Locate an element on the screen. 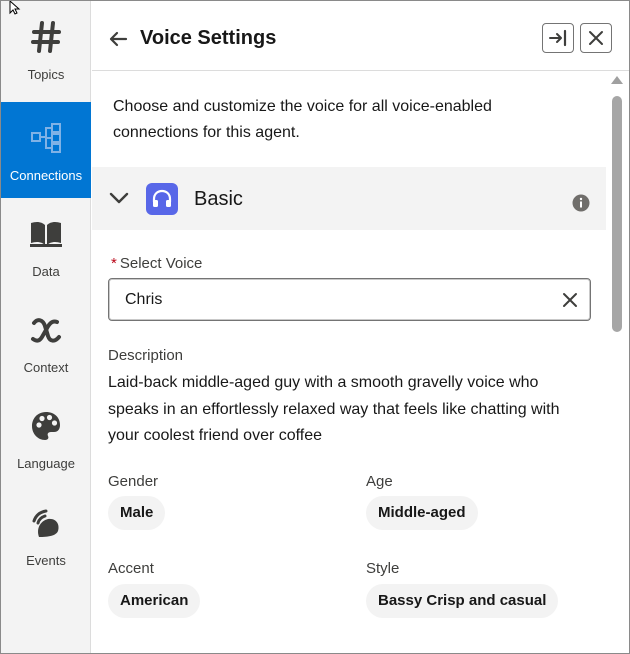 This screenshot has width=630, height=654. section-title: Basic is located at coordinates (218, 199).